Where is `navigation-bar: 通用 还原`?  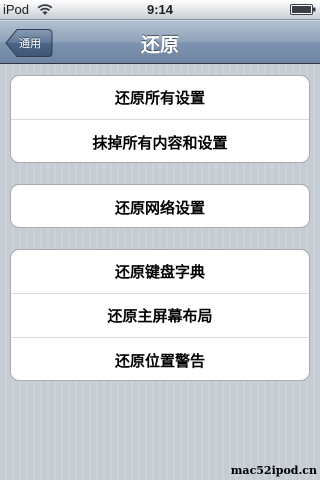
navigation-bar: 通用 还原 is located at coordinates (160, 42).